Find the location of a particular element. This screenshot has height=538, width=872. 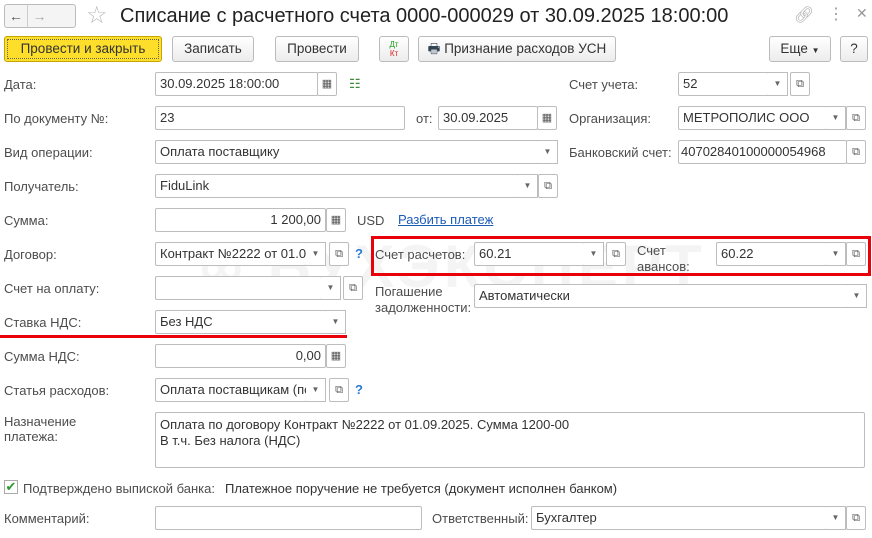

settlement-account-label: Счет расчетов: is located at coordinates (420, 254).